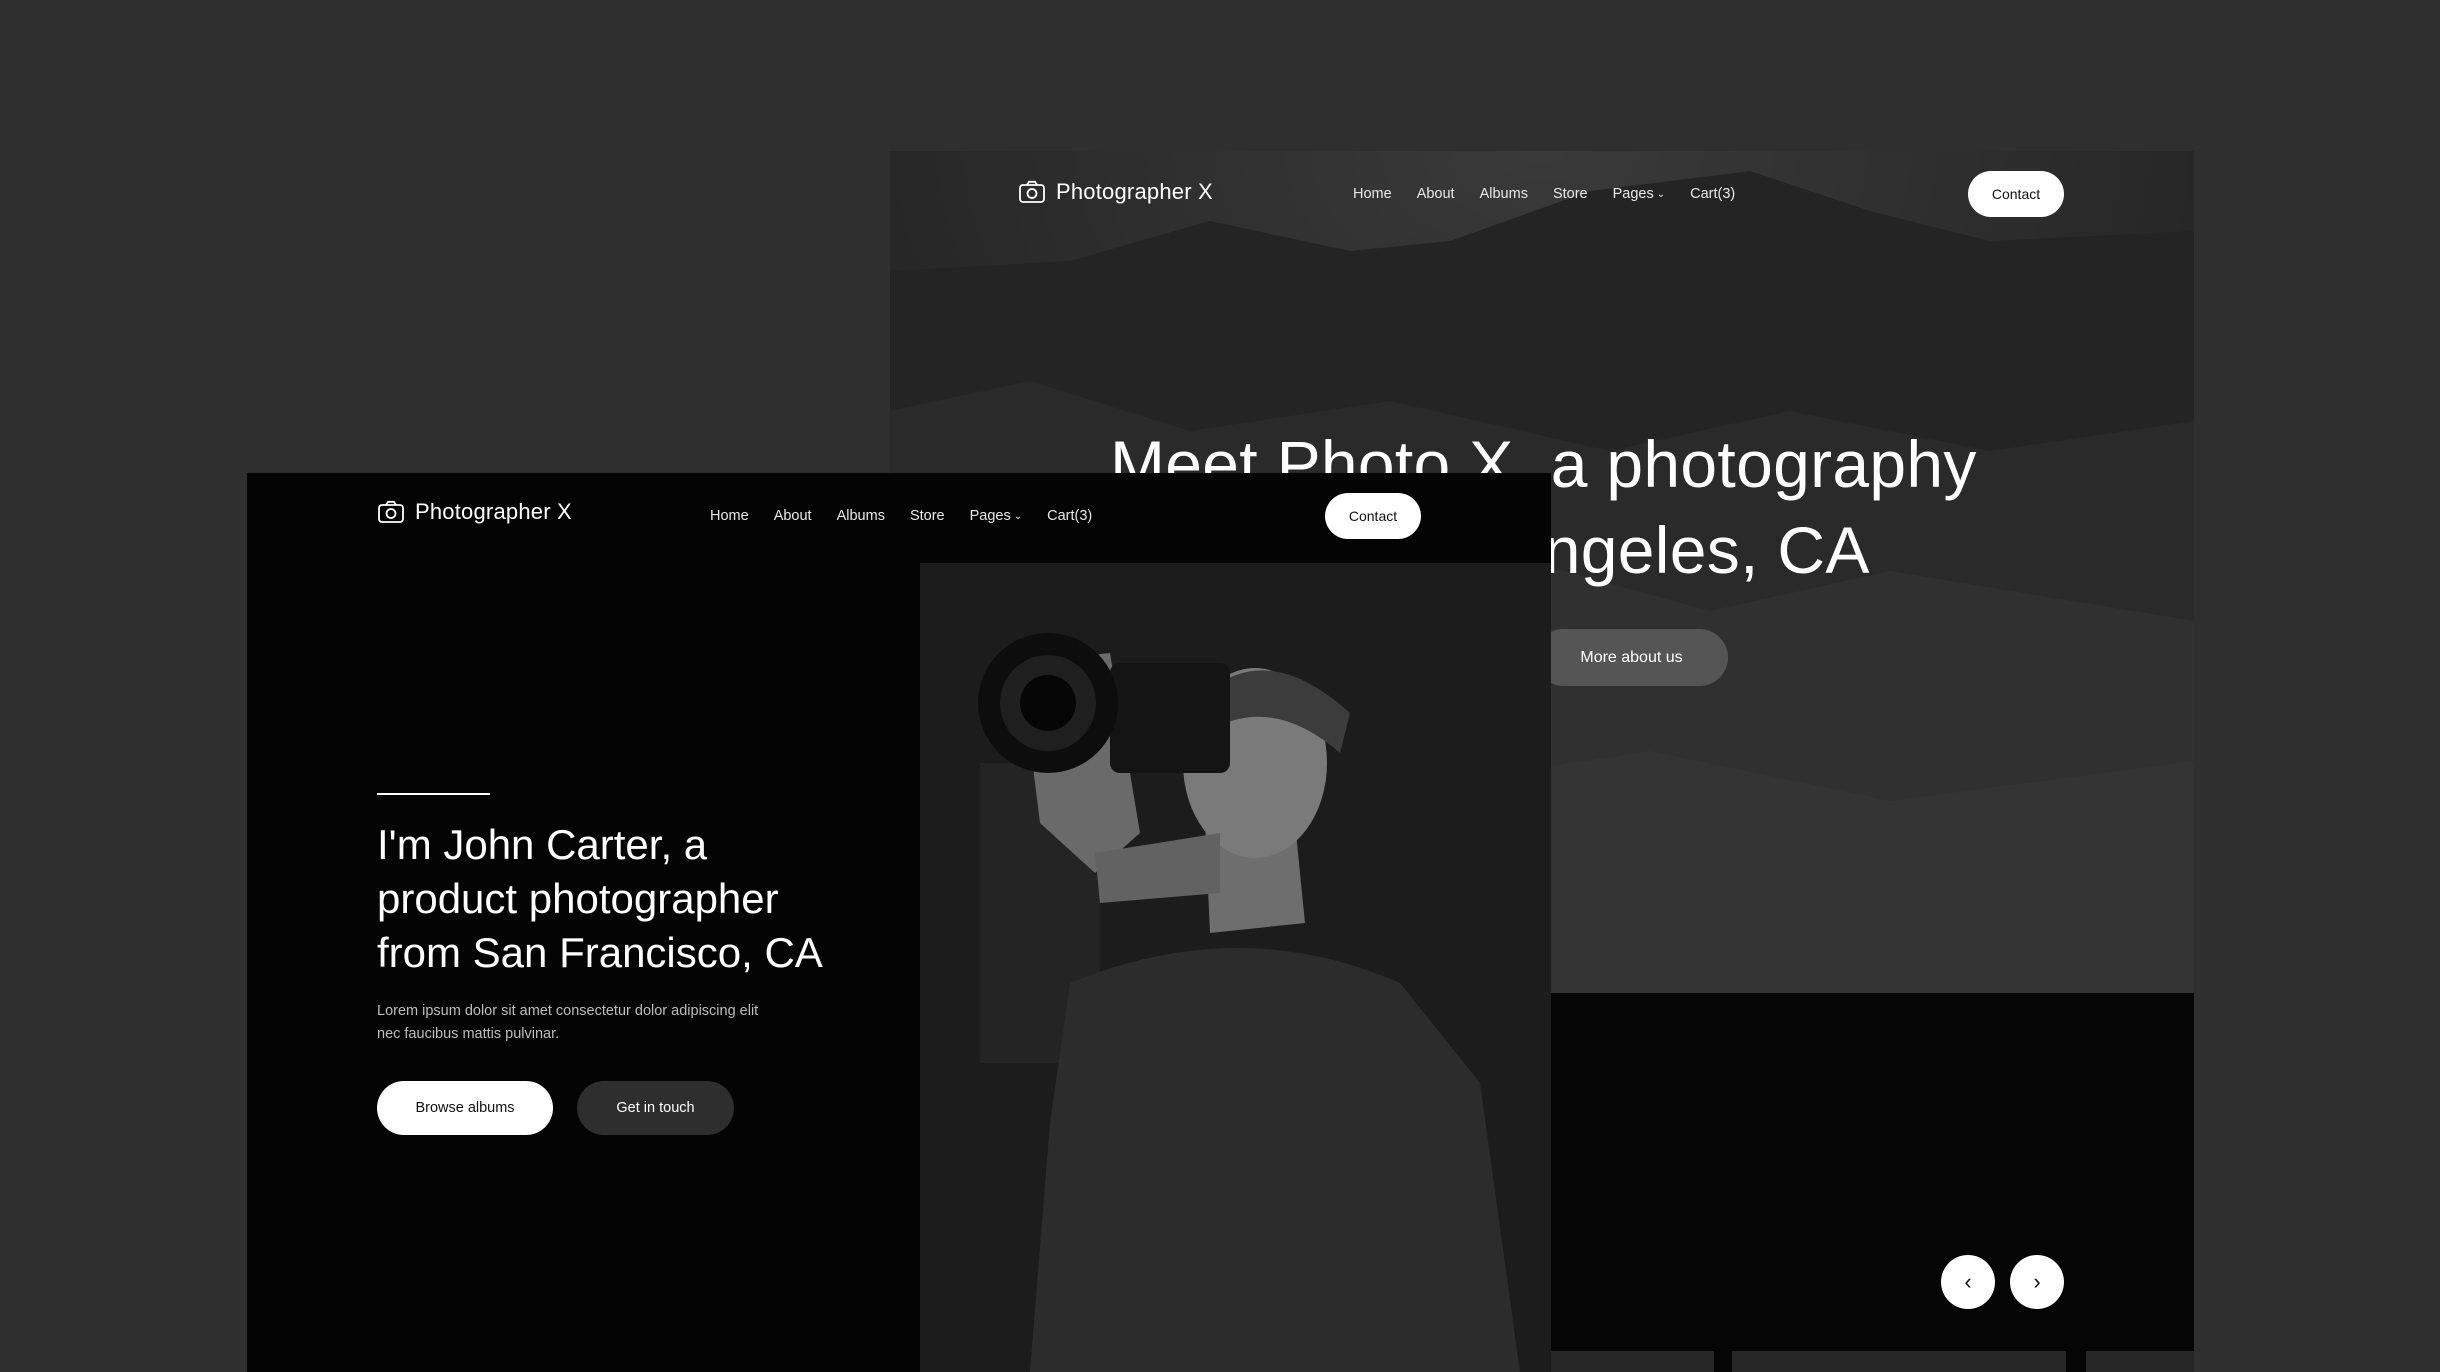  I want to click on browse-albums-button: Browse albums, so click(465, 1108).